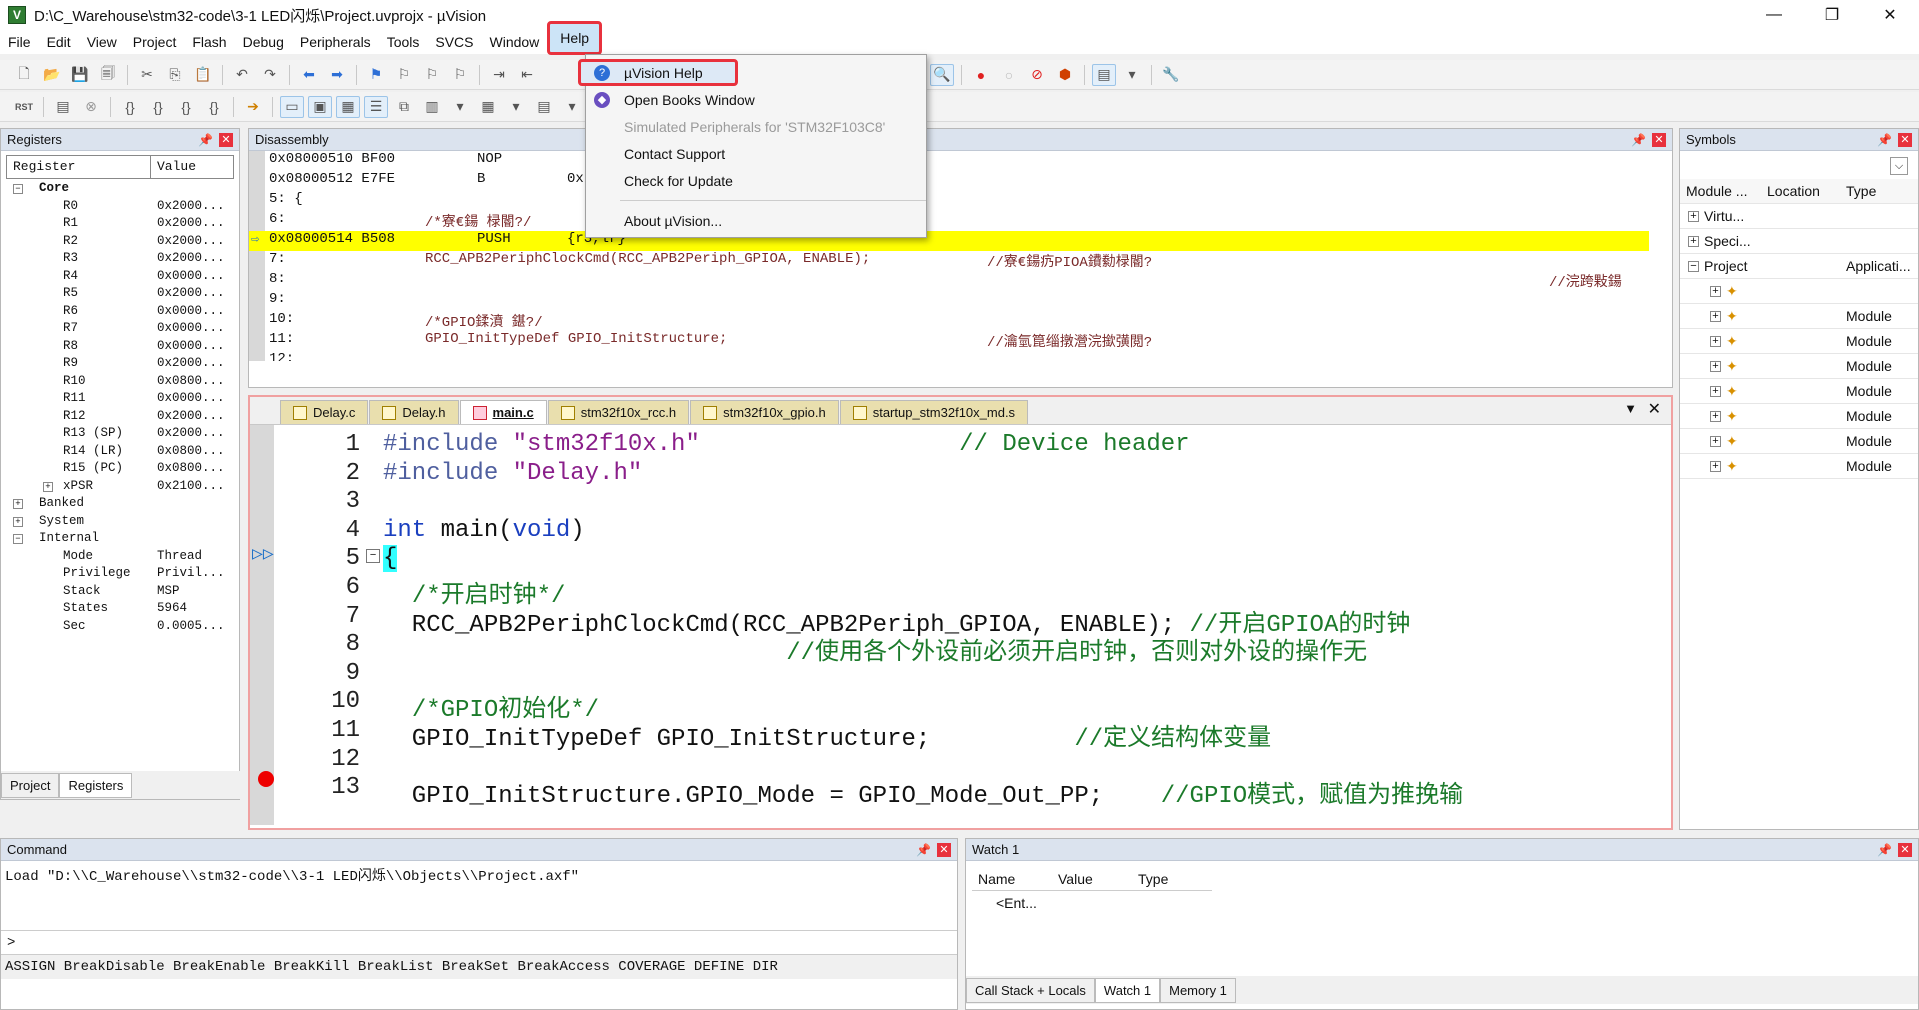 The width and height of the screenshot is (1919, 1010). I want to click on code-line: 5{, so click(960, 559).